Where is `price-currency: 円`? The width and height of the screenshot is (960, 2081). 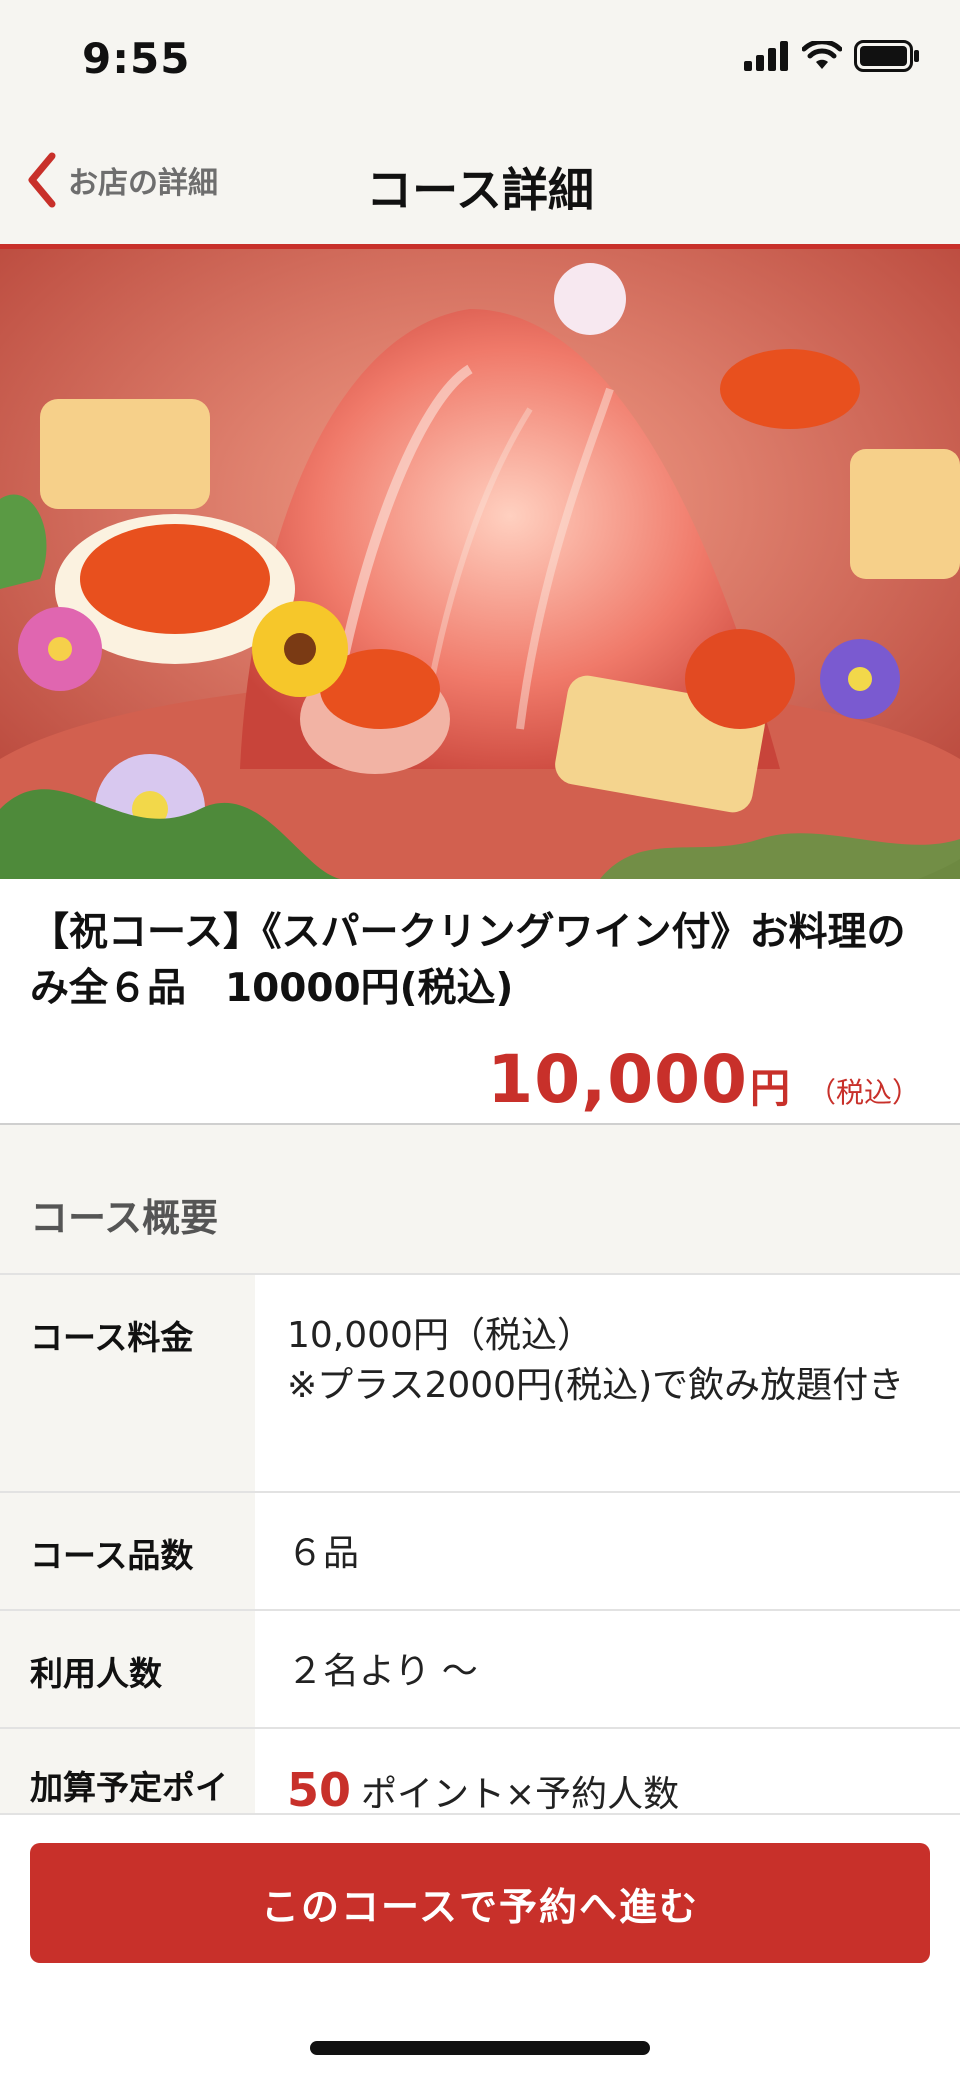
price-currency: 円 is located at coordinates (769, 1089).